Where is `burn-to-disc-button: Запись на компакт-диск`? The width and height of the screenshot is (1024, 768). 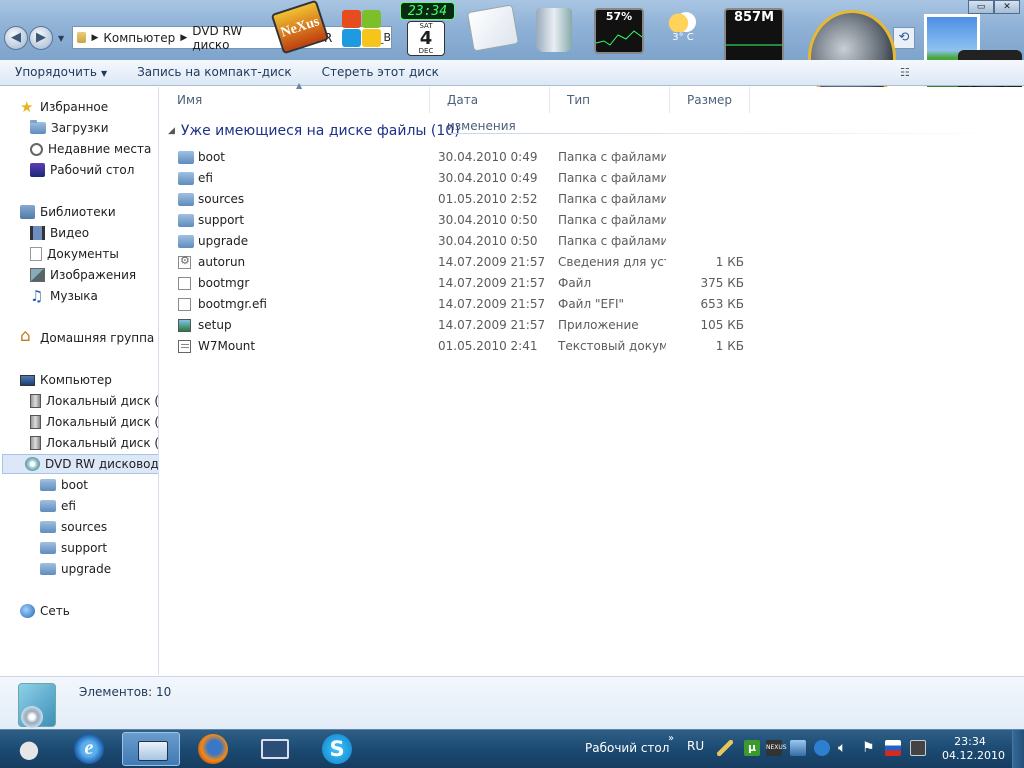 burn-to-disc-button: Запись на компакт-диск is located at coordinates (214, 73).